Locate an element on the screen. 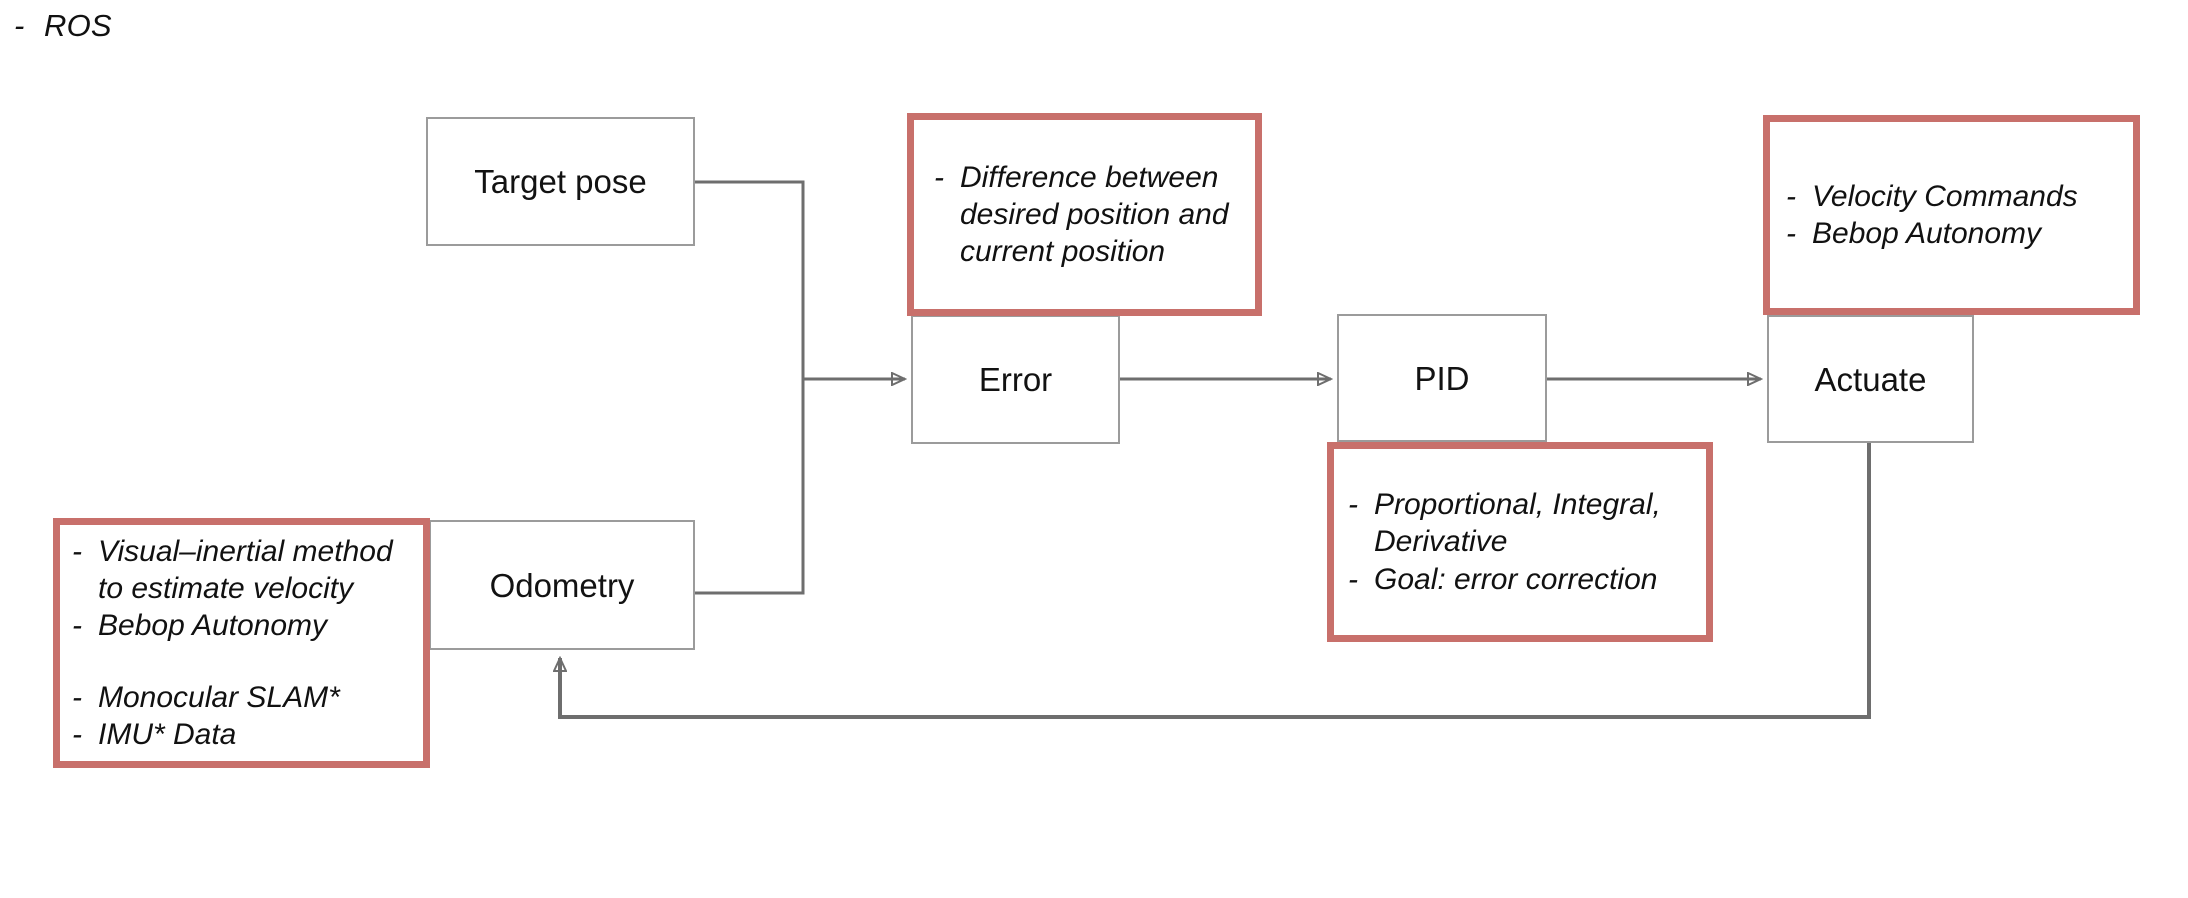 The width and height of the screenshot is (2188, 898). annotation-odometry-bullet: - Bebop Autonomy is located at coordinates (241, 625).